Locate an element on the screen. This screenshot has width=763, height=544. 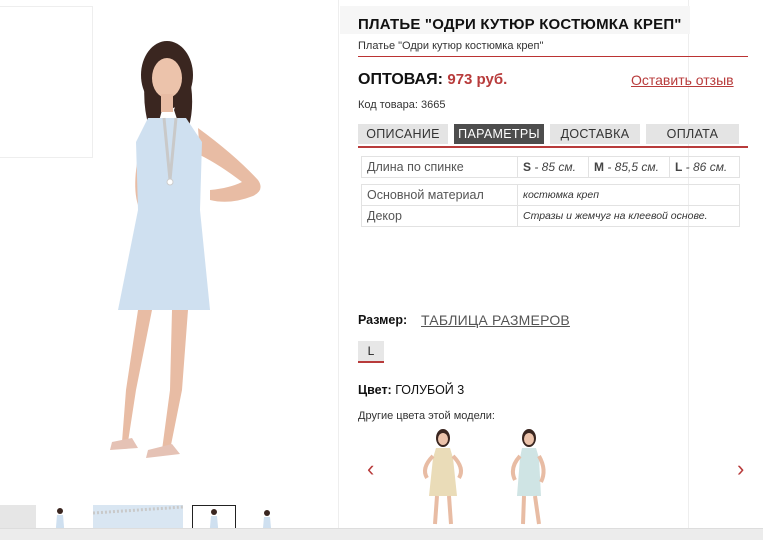
horizontal-scrollbar is located at coordinates (381, 534).